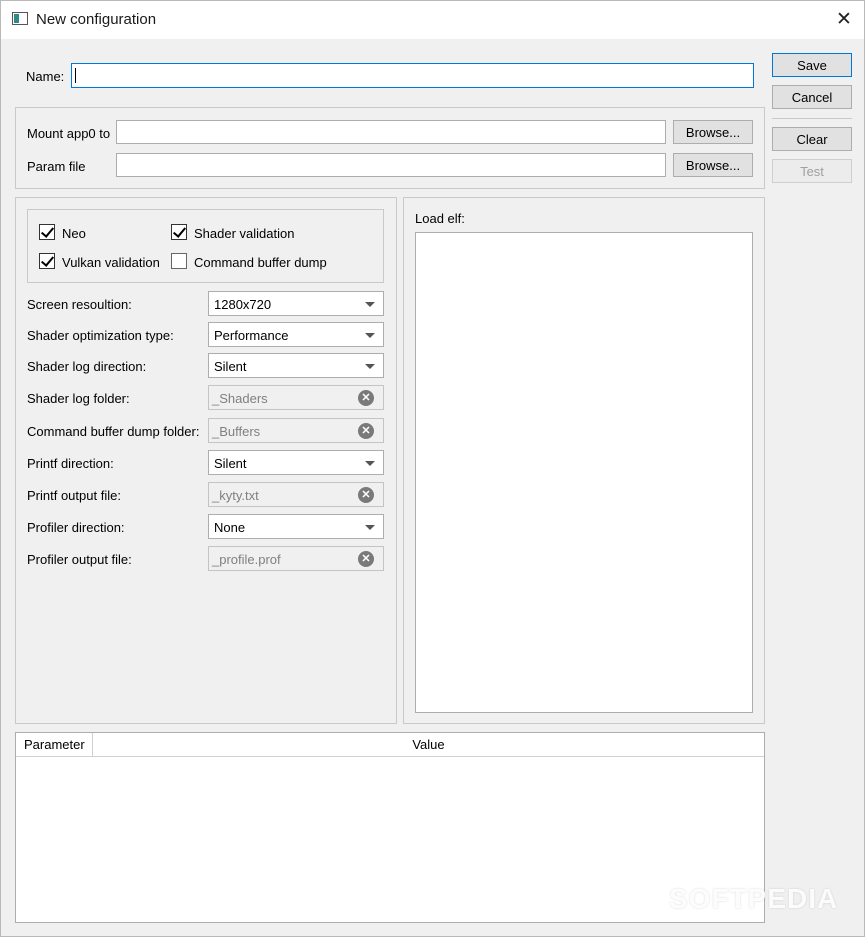 This screenshot has width=865, height=937. Describe the element at coordinates (20, 18) in the screenshot. I see `app-icon` at that location.